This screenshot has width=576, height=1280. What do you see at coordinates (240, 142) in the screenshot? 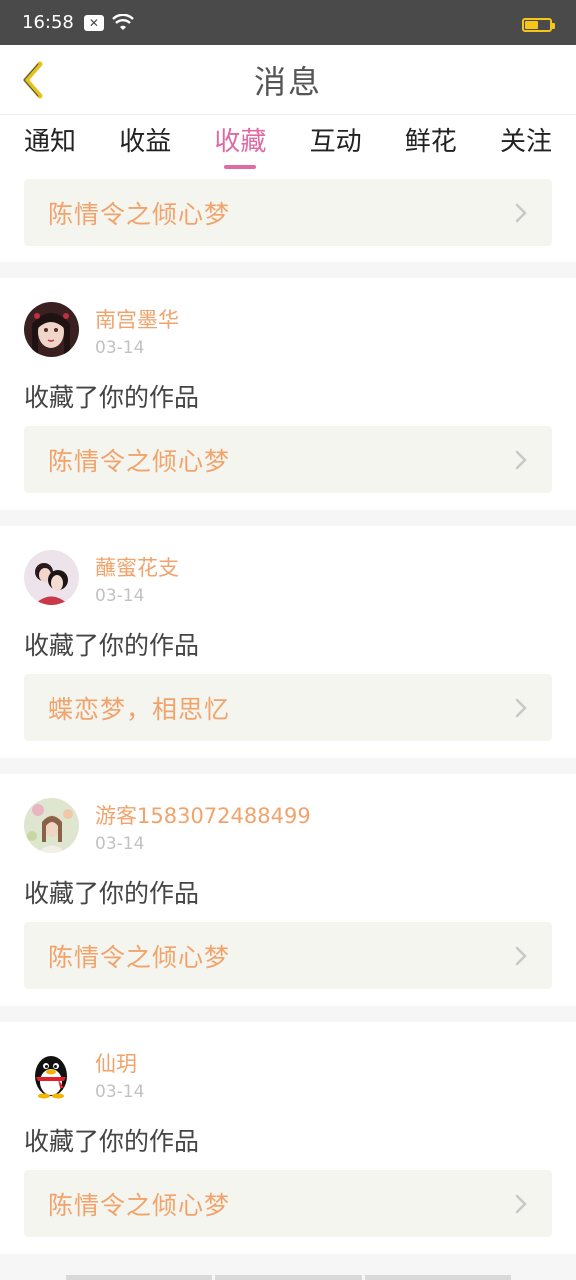
I see `tab-label: 收藏` at bounding box center [240, 142].